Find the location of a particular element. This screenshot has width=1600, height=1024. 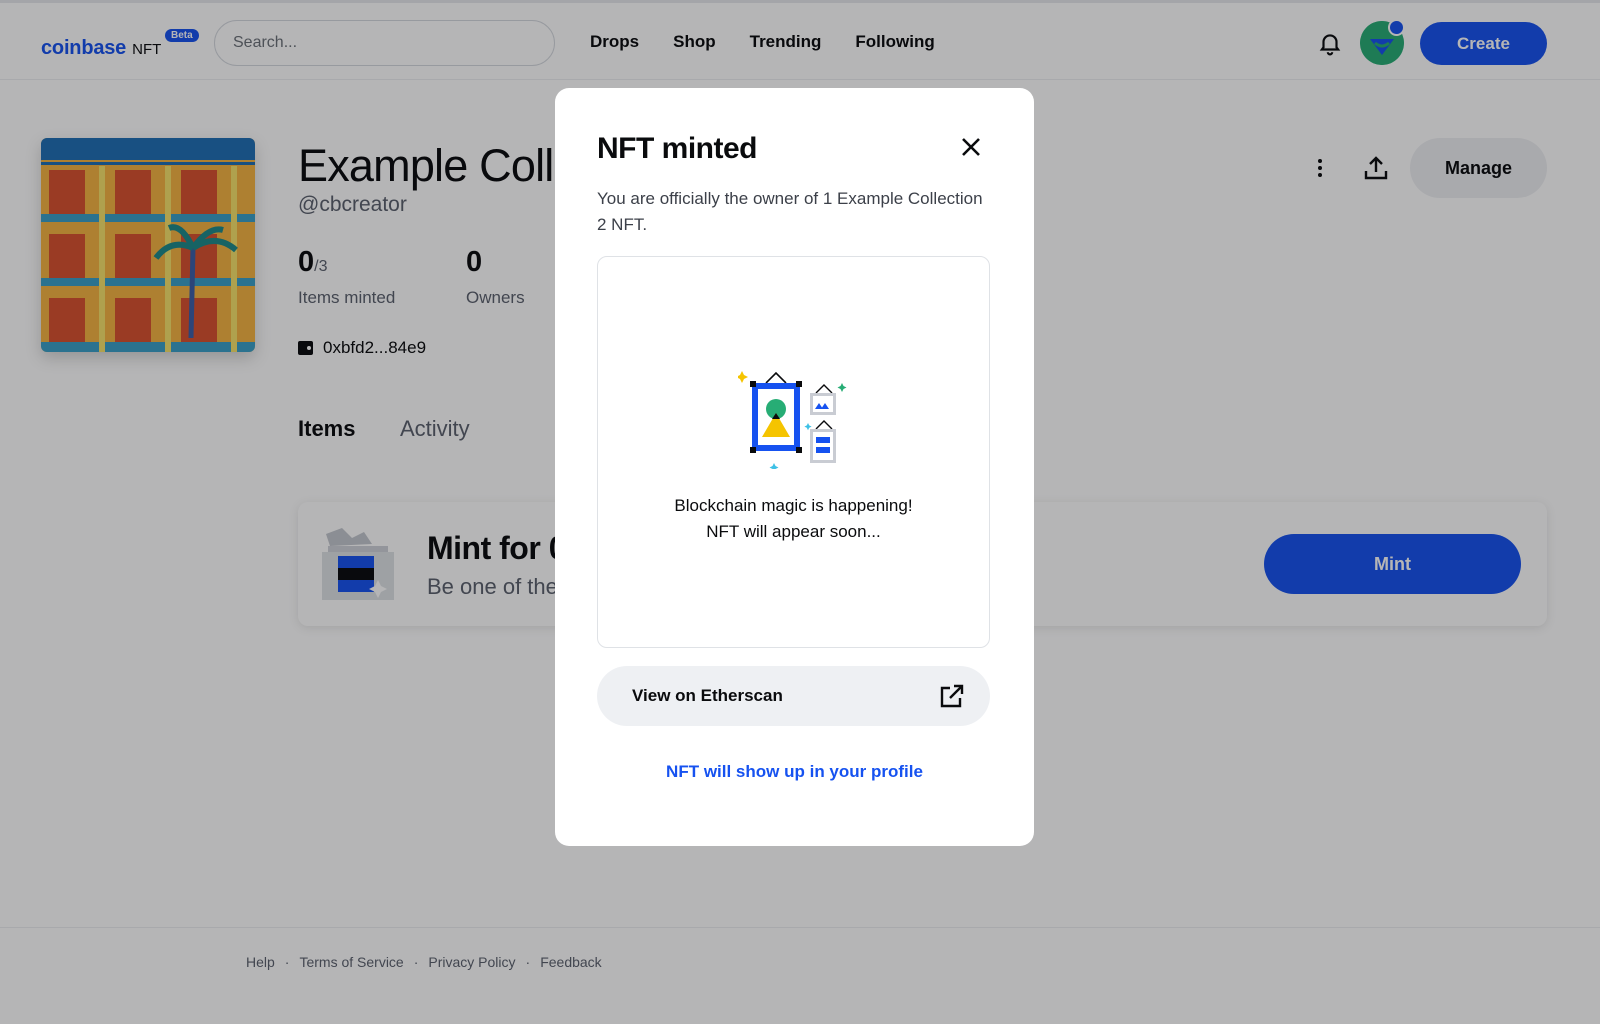

view-on-etherscan-button: View on Etherscan is located at coordinates (793, 696).